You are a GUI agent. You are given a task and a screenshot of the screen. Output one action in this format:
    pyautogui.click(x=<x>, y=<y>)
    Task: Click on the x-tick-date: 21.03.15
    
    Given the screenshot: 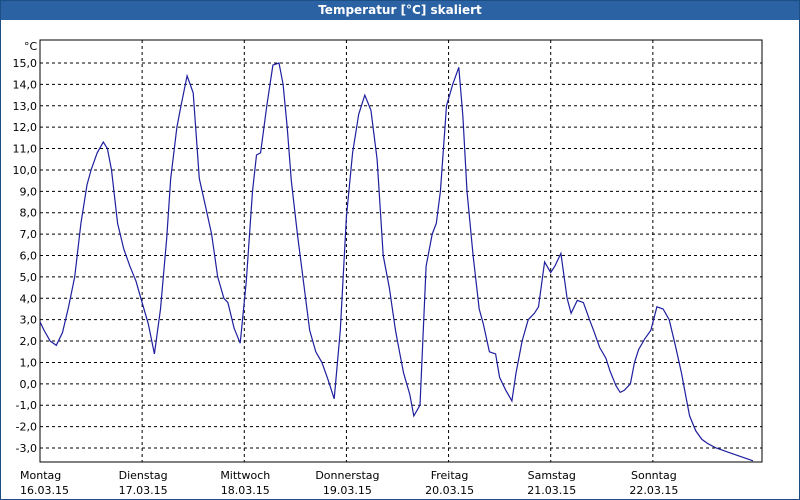 What is the action you would take?
    pyautogui.click(x=551, y=490)
    